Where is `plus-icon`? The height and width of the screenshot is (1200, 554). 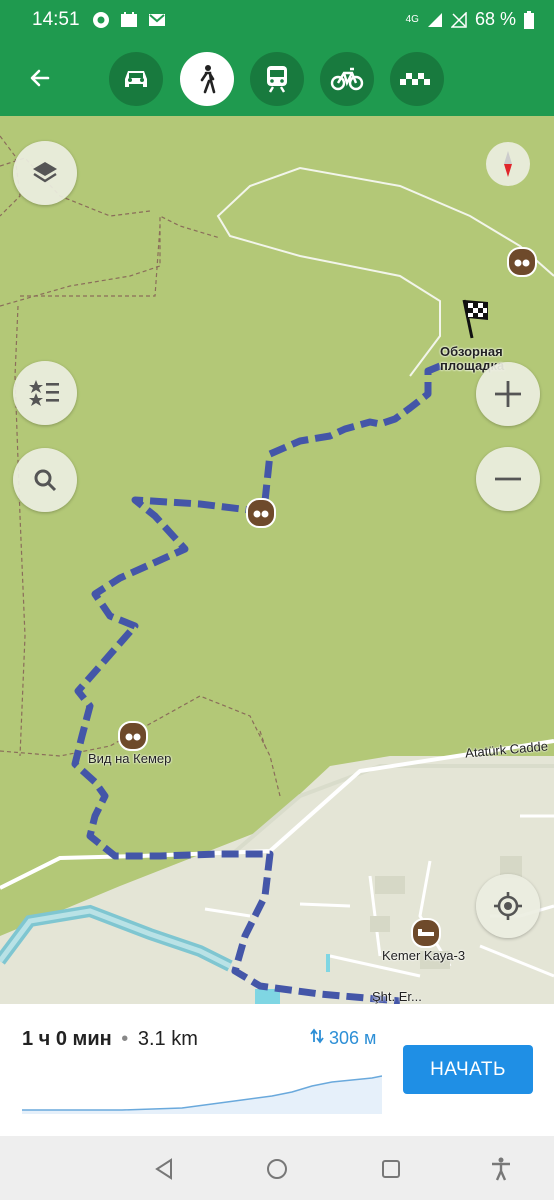 plus-icon is located at coordinates (508, 394).